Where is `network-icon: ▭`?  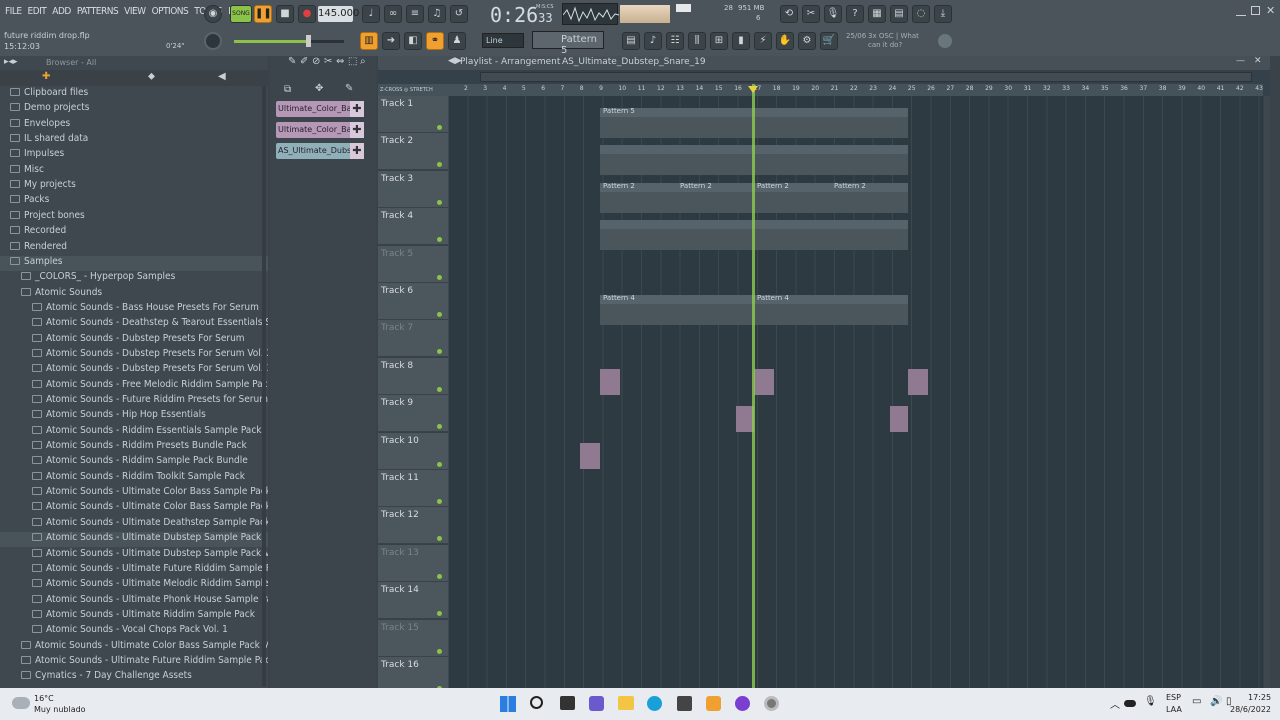
network-icon: ▭ is located at coordinates (1196, 701).